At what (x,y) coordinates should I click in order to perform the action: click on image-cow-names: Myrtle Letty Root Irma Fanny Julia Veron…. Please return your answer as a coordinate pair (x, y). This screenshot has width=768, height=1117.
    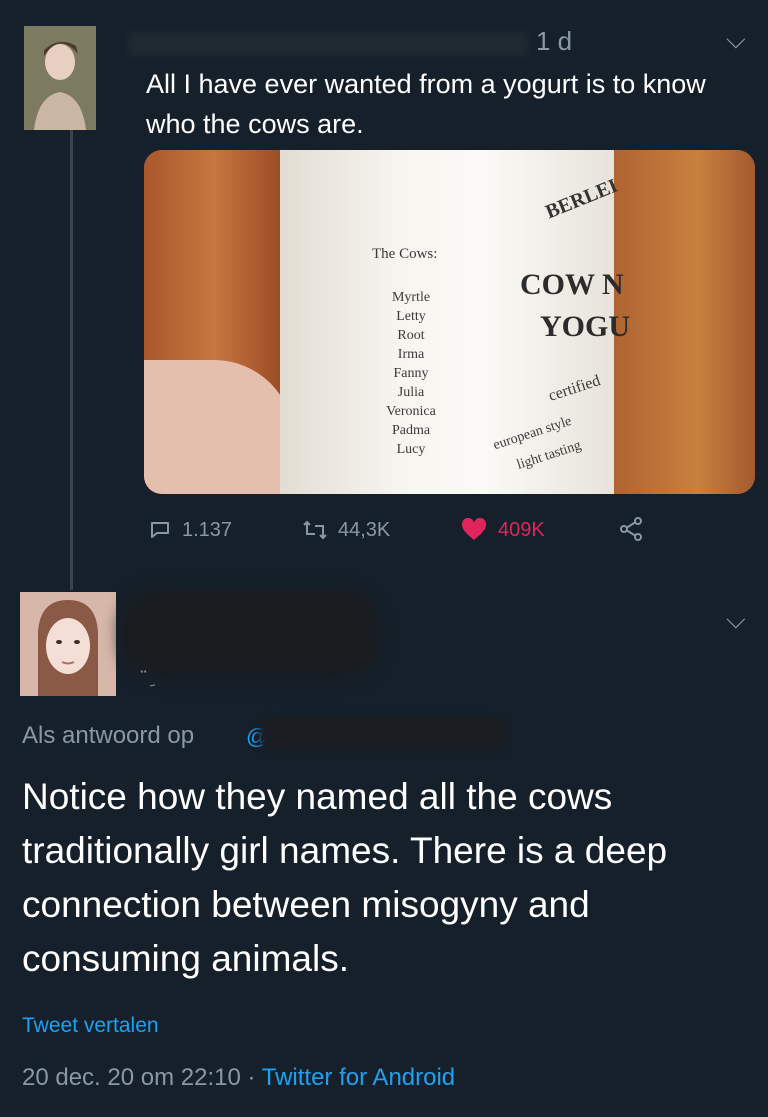
    Looking at the image, I should click on (411, 373).